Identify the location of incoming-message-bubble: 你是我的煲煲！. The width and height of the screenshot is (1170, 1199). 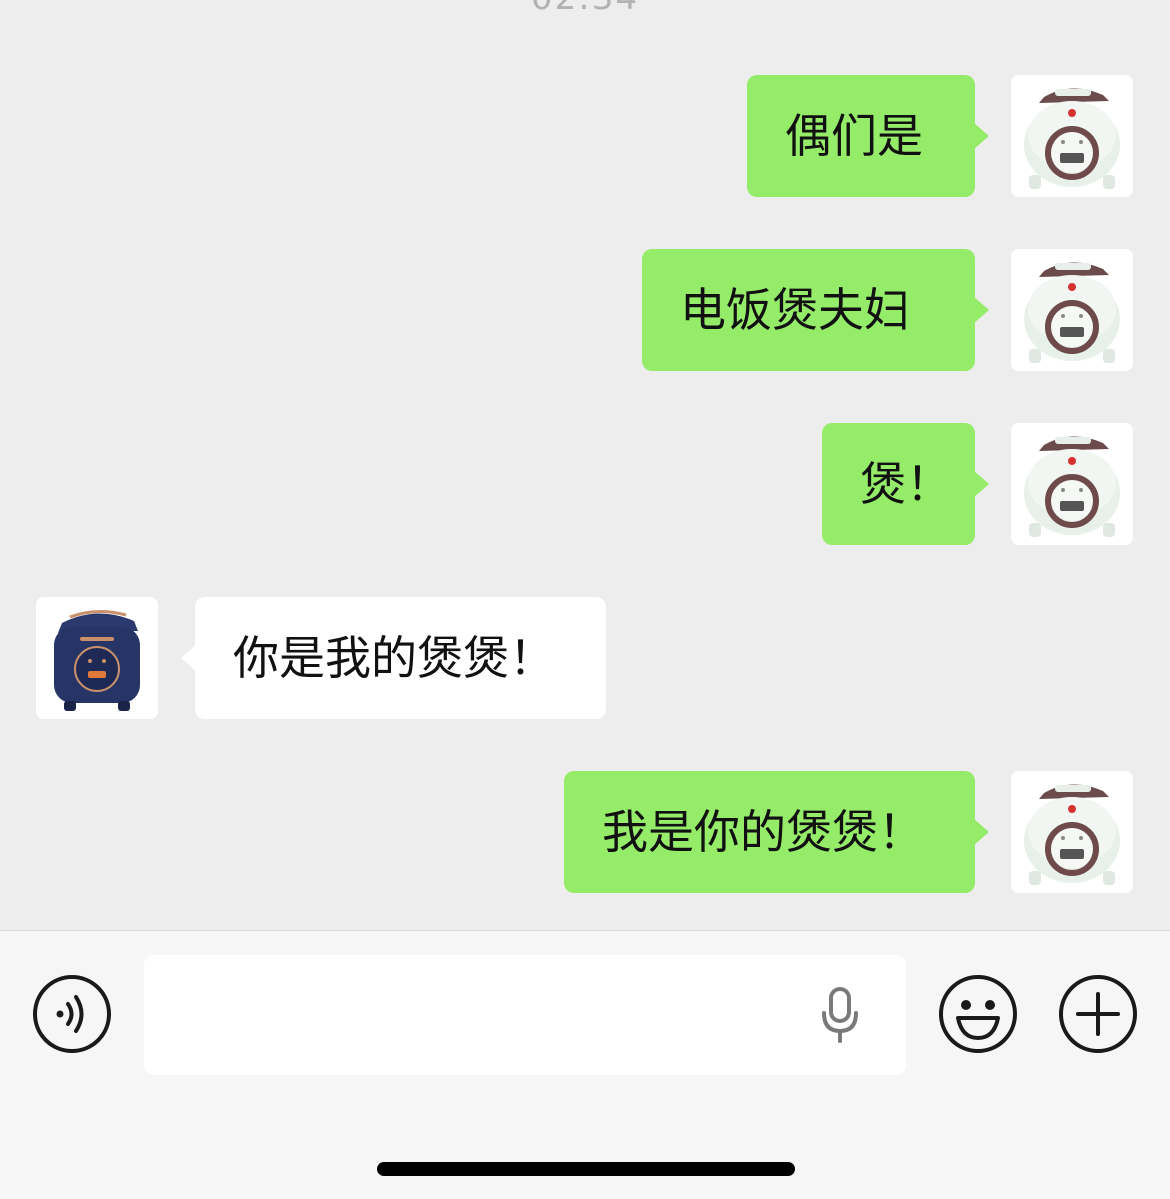
(393, 658).